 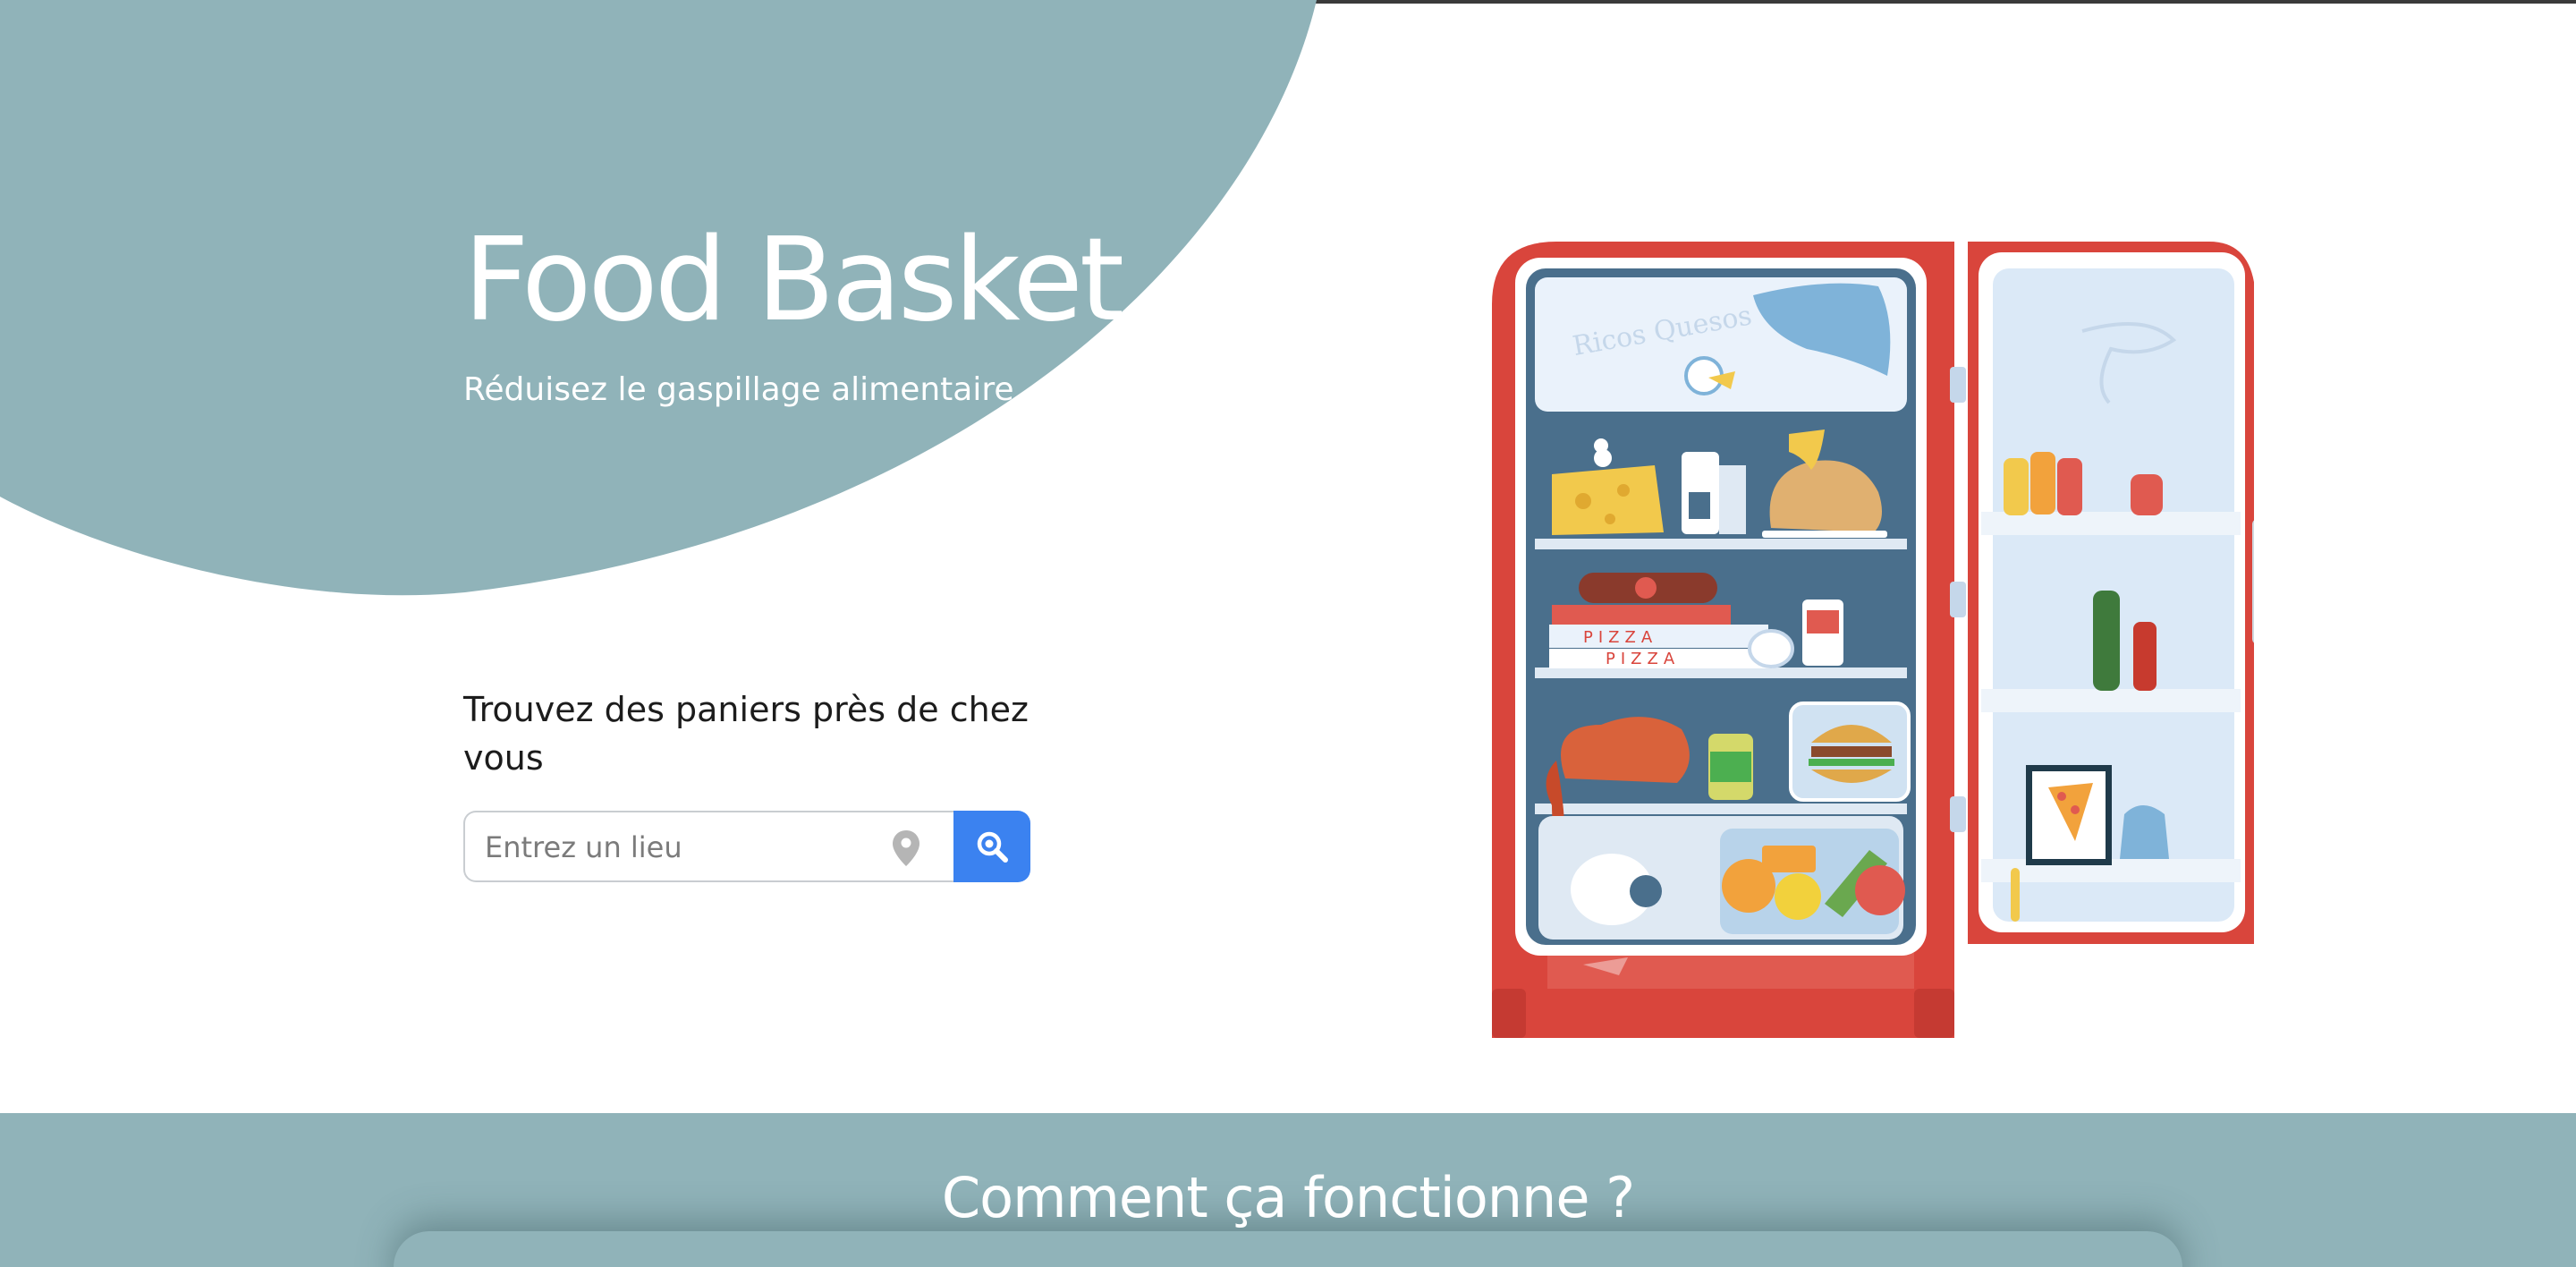 I want to click on site-title: Food Basket, so click(x=793, y=280).